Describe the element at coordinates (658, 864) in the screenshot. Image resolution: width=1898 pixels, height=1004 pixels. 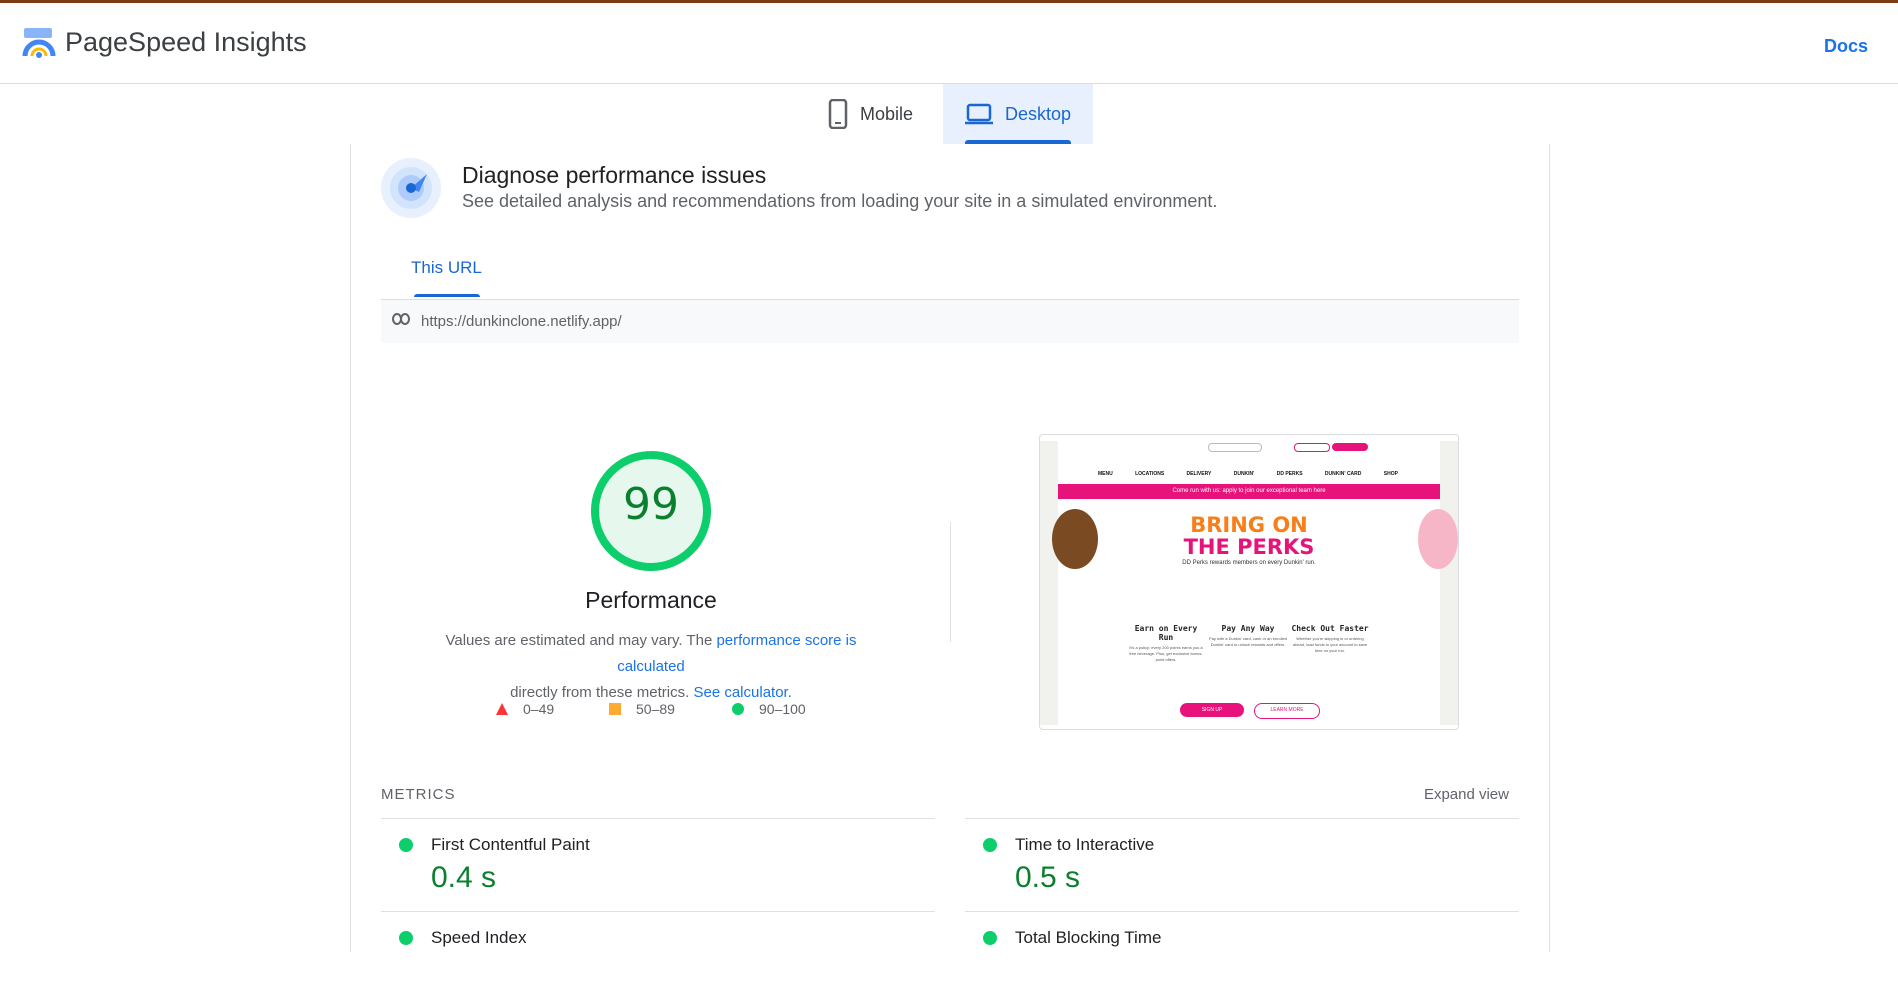
I see `metric-first-contentful-paint: First Contentful Paint 0.4 s` at that location.